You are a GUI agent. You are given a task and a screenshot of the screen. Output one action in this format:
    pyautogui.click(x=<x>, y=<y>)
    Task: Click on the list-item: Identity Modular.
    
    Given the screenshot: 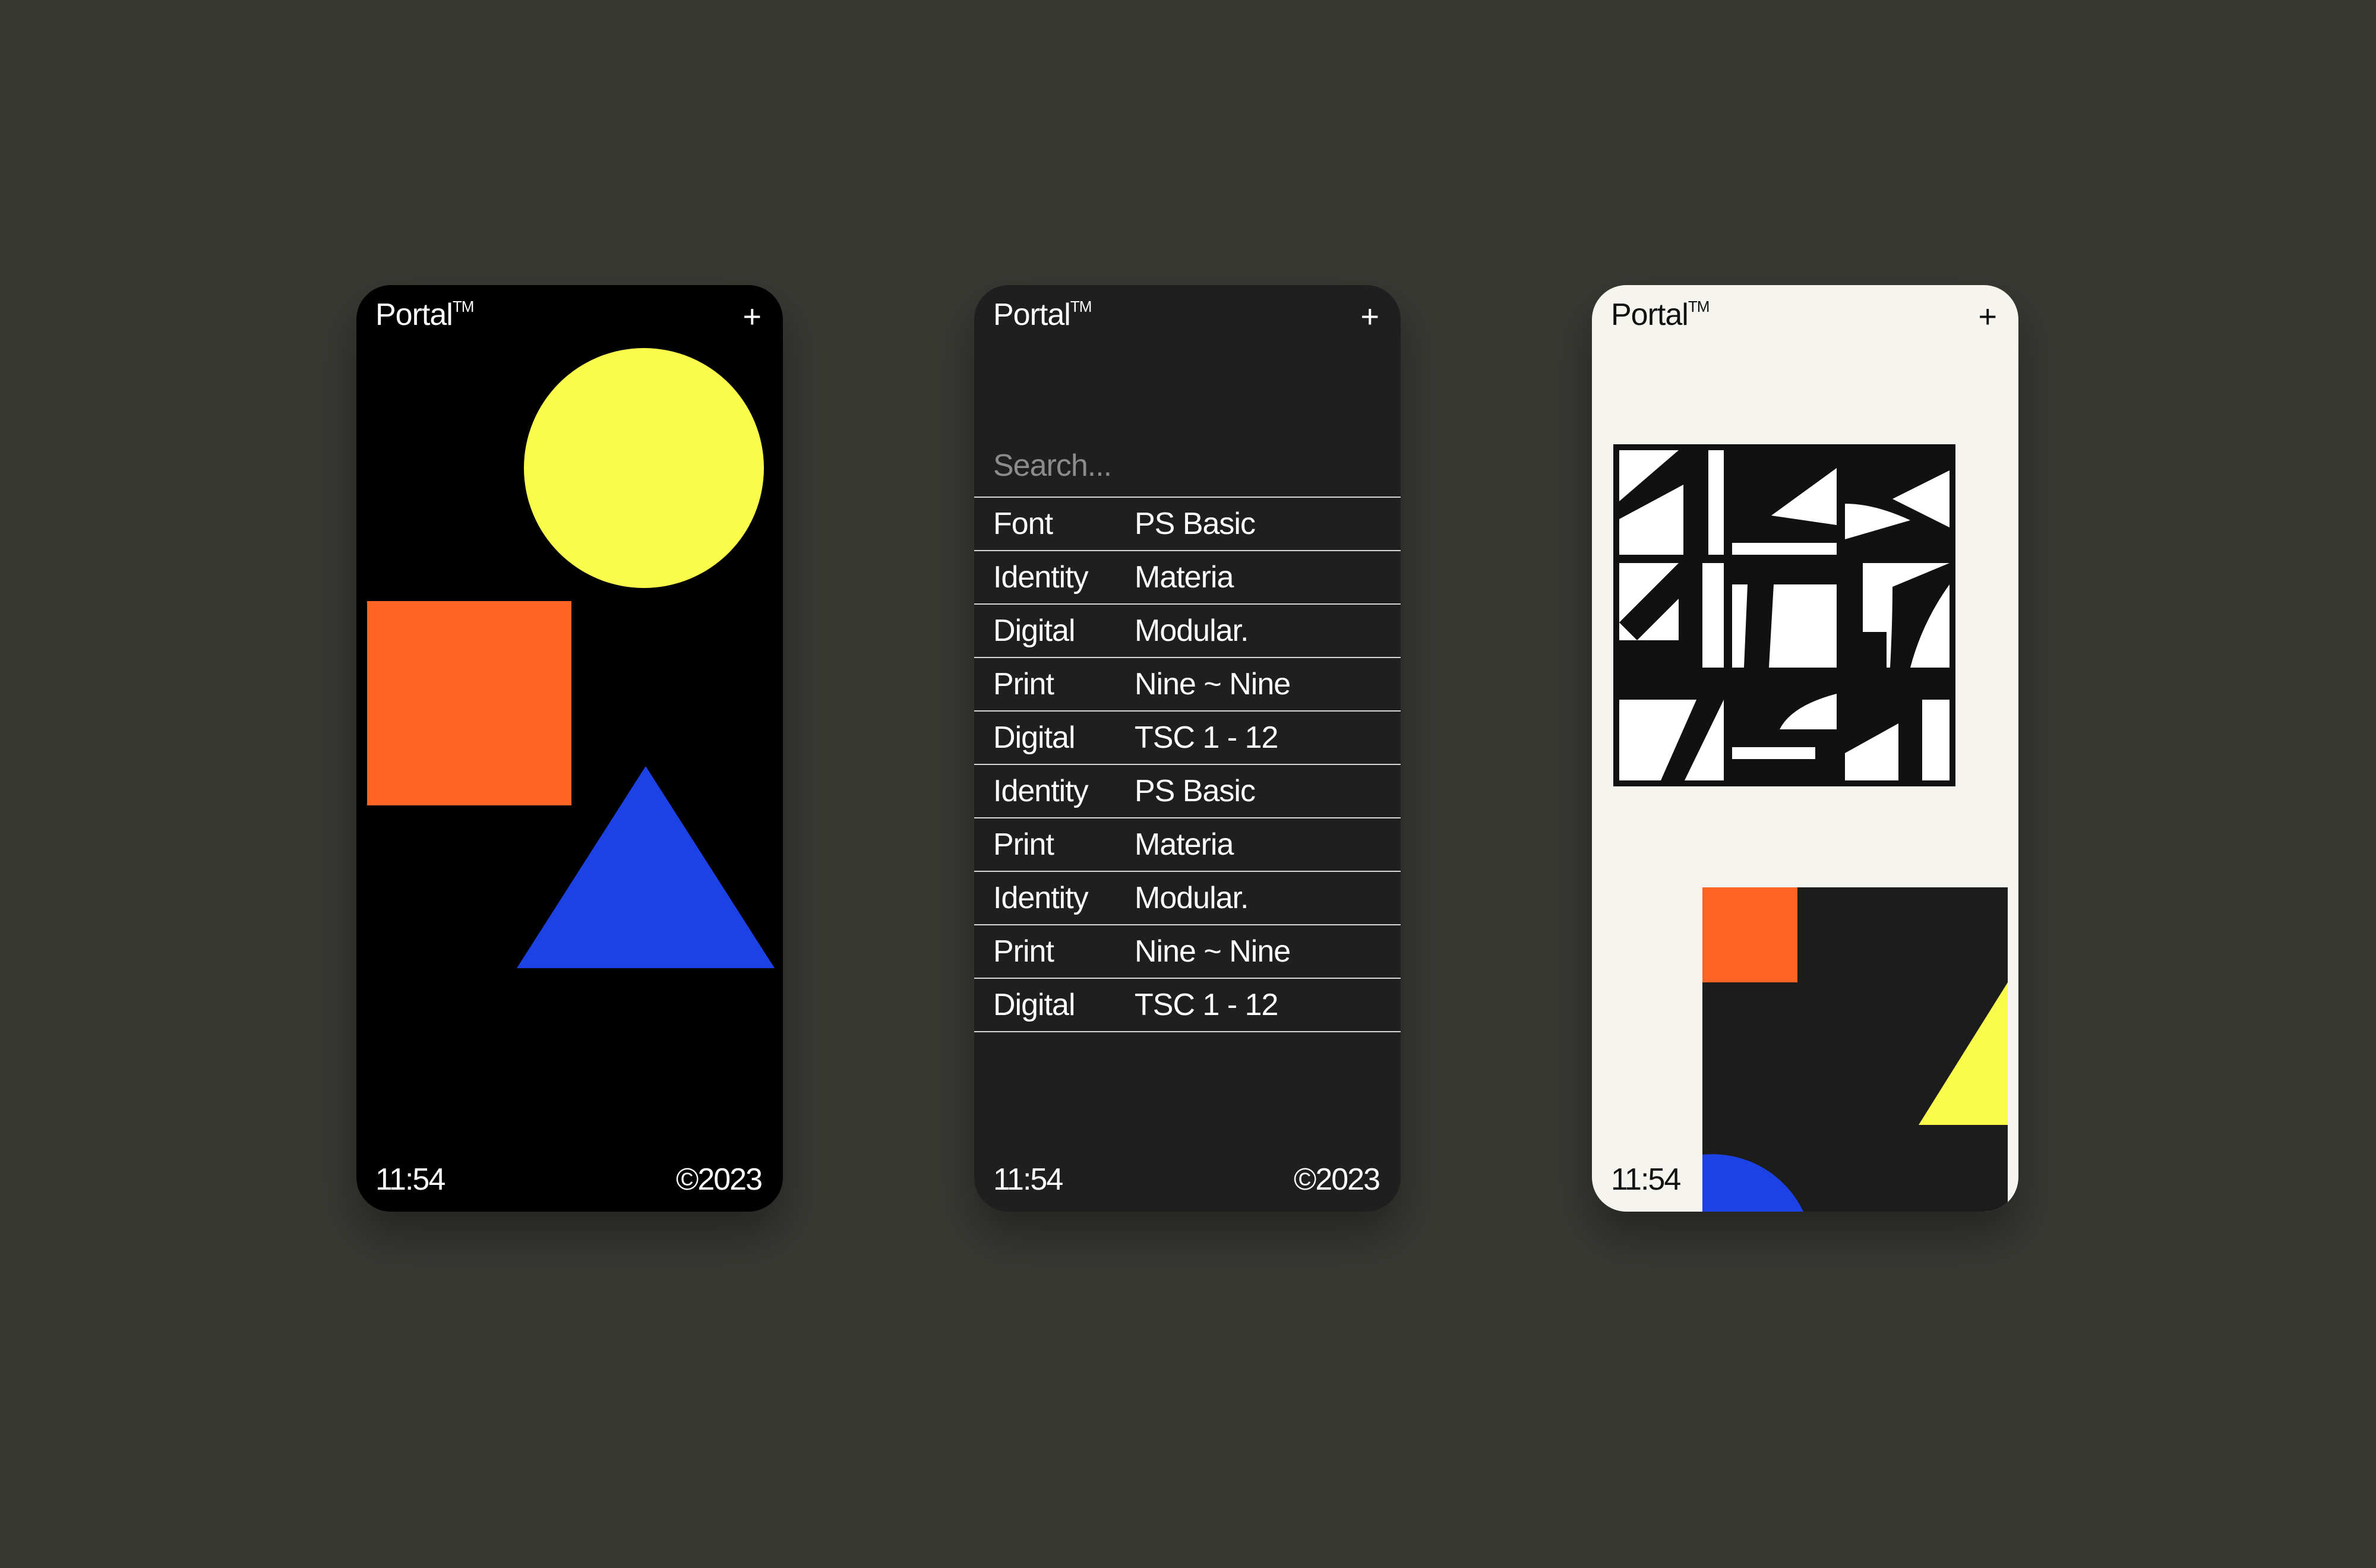 What is the action you would take?
    pyautogui.click(x=1187, y=898)
    